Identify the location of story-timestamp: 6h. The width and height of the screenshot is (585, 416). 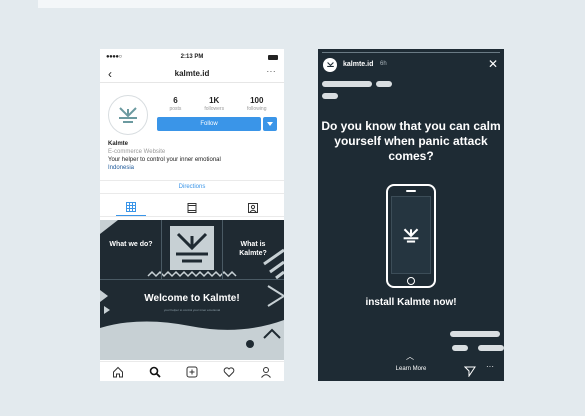
(383, 64).